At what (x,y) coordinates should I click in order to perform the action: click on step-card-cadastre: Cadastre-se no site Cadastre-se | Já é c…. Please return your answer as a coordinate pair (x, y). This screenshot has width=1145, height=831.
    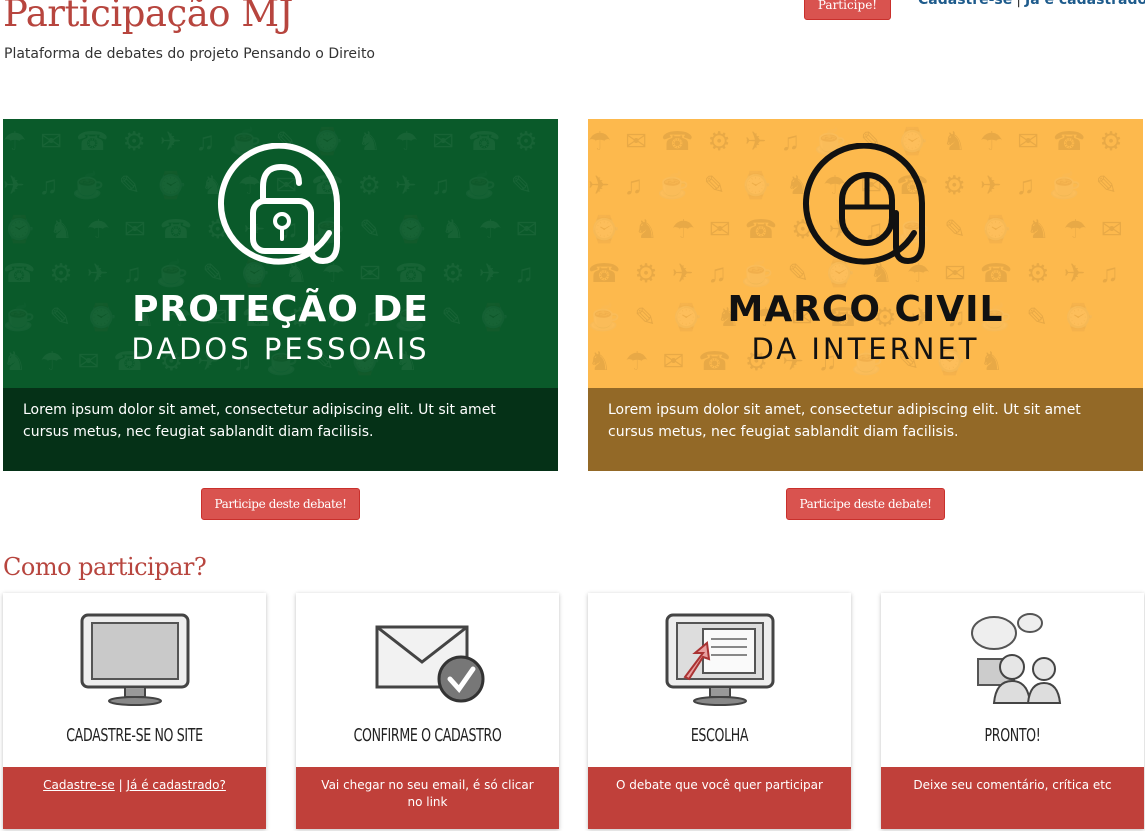
    Looking at the image, I should click on (134, 711).